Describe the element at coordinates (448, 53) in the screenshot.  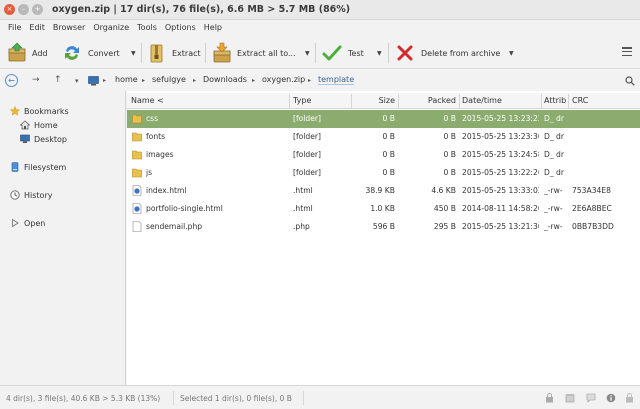
I see `delete-button: Delete from archive` at that location.